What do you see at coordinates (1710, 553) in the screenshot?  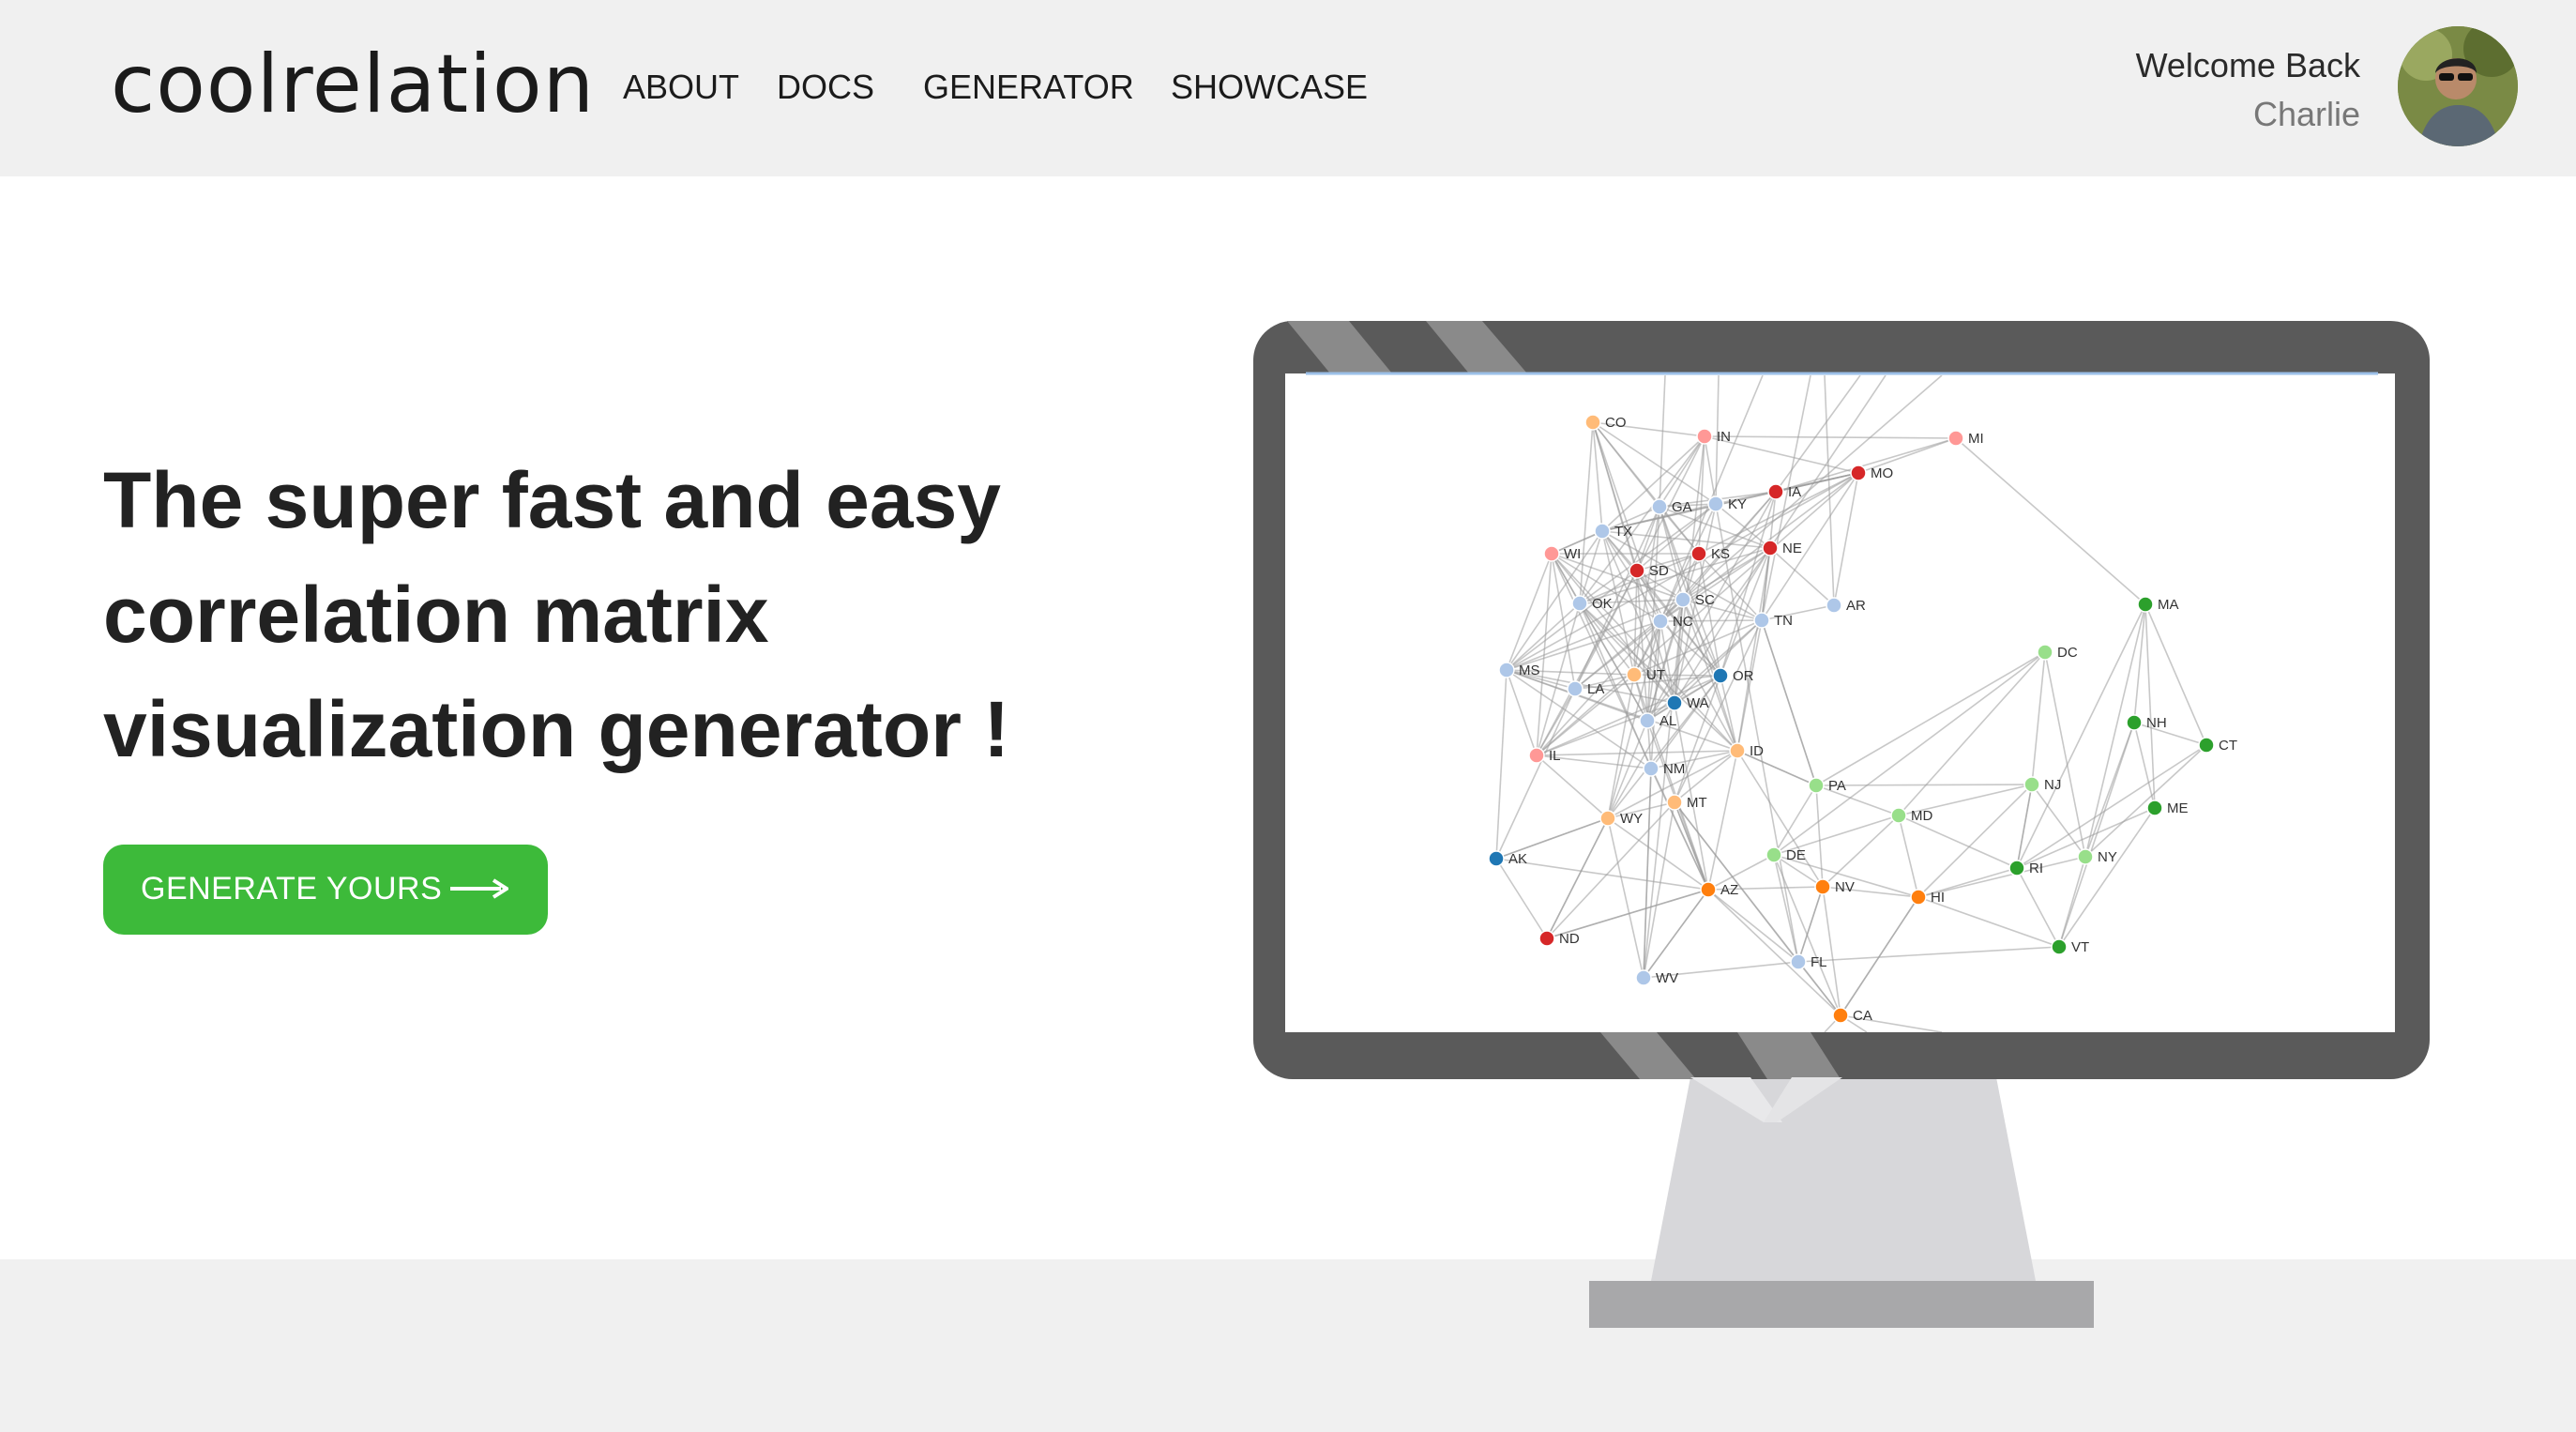 I see `graph-node-ks: KS` at bounding box center [1710, 553].